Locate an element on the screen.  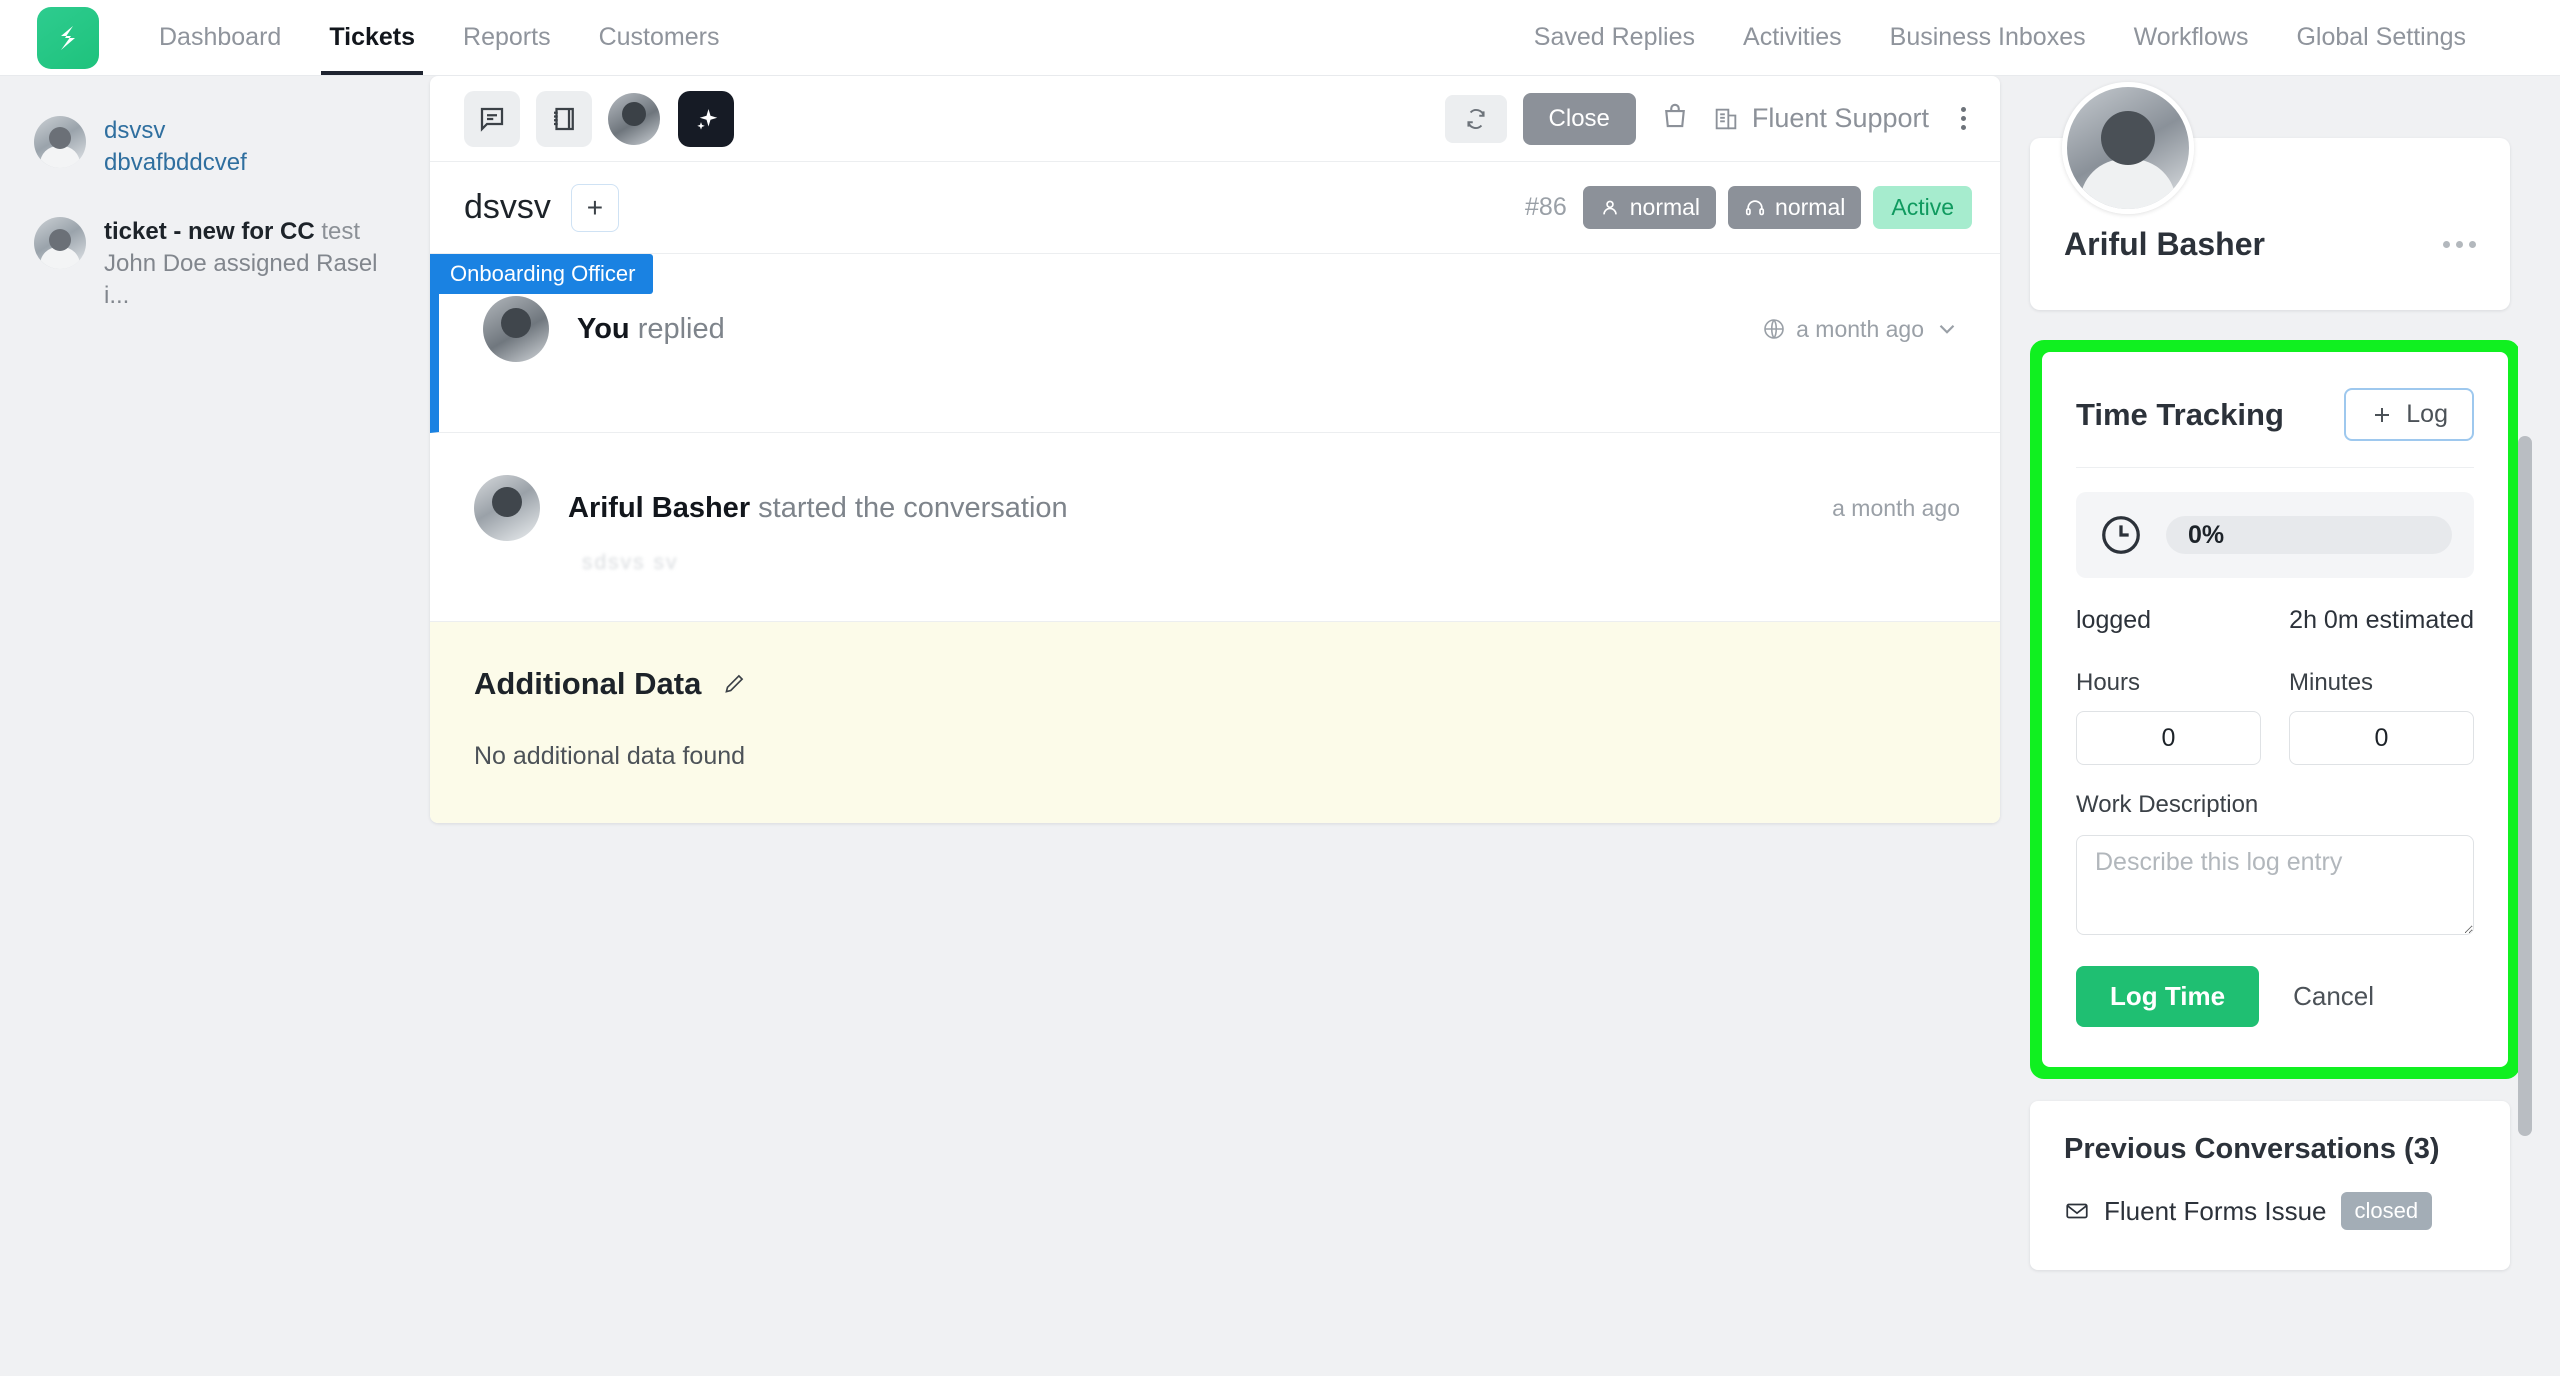
nav-item-dashboard: Dashboard is located at coordinates (220, 37).